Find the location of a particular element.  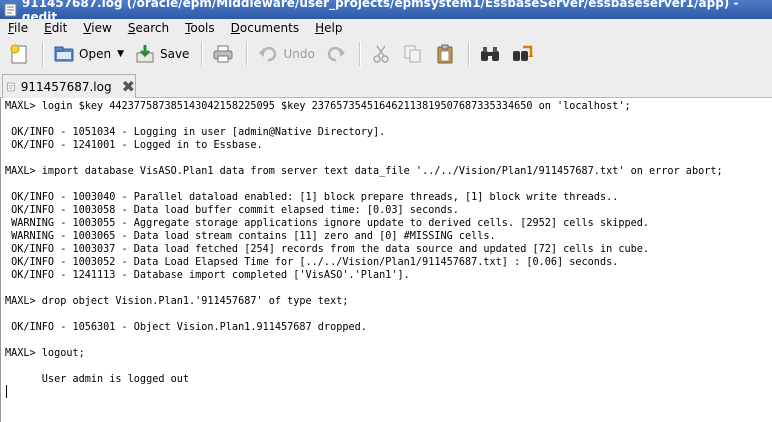

editor-line: MAXL> logout; is located at coordinates (45, 353).